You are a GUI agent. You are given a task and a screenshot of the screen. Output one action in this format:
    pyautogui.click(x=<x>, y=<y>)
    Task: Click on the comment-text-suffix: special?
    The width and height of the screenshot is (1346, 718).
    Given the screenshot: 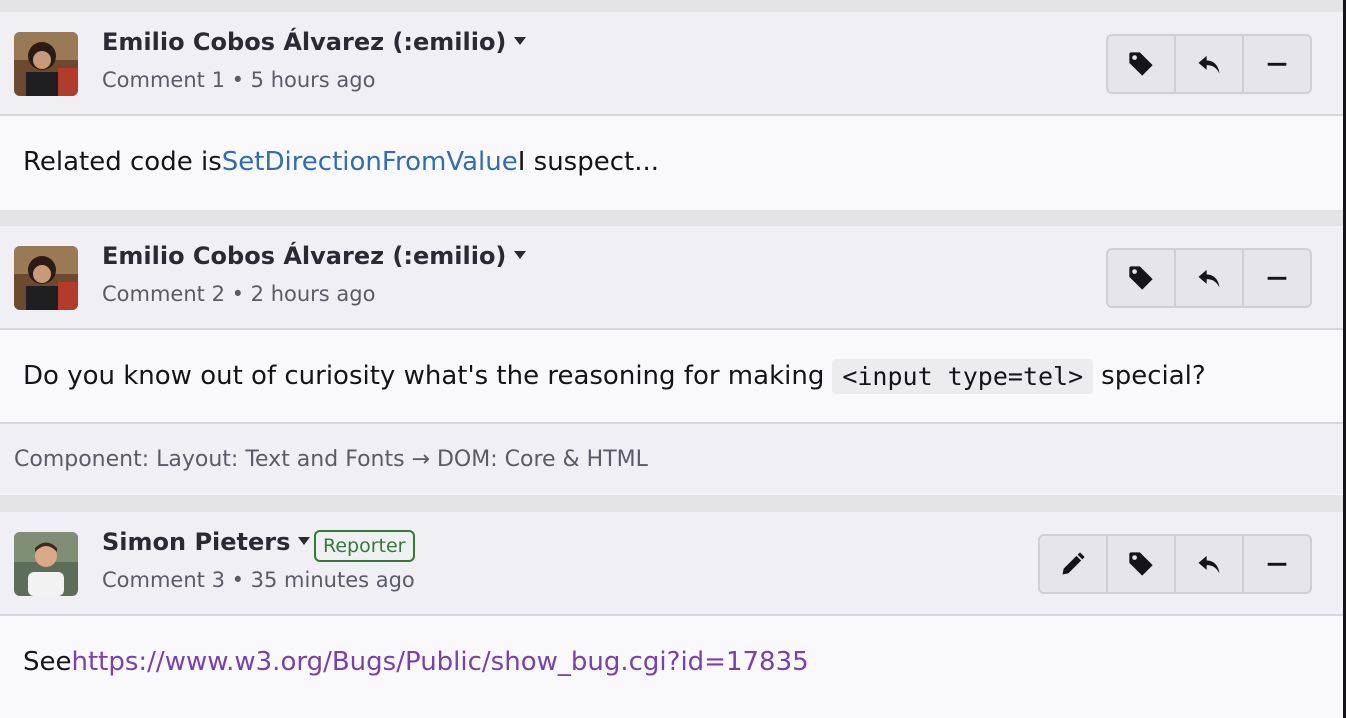 What is the action you would take?
    pyautogui.click(x=1153, y=376)
    